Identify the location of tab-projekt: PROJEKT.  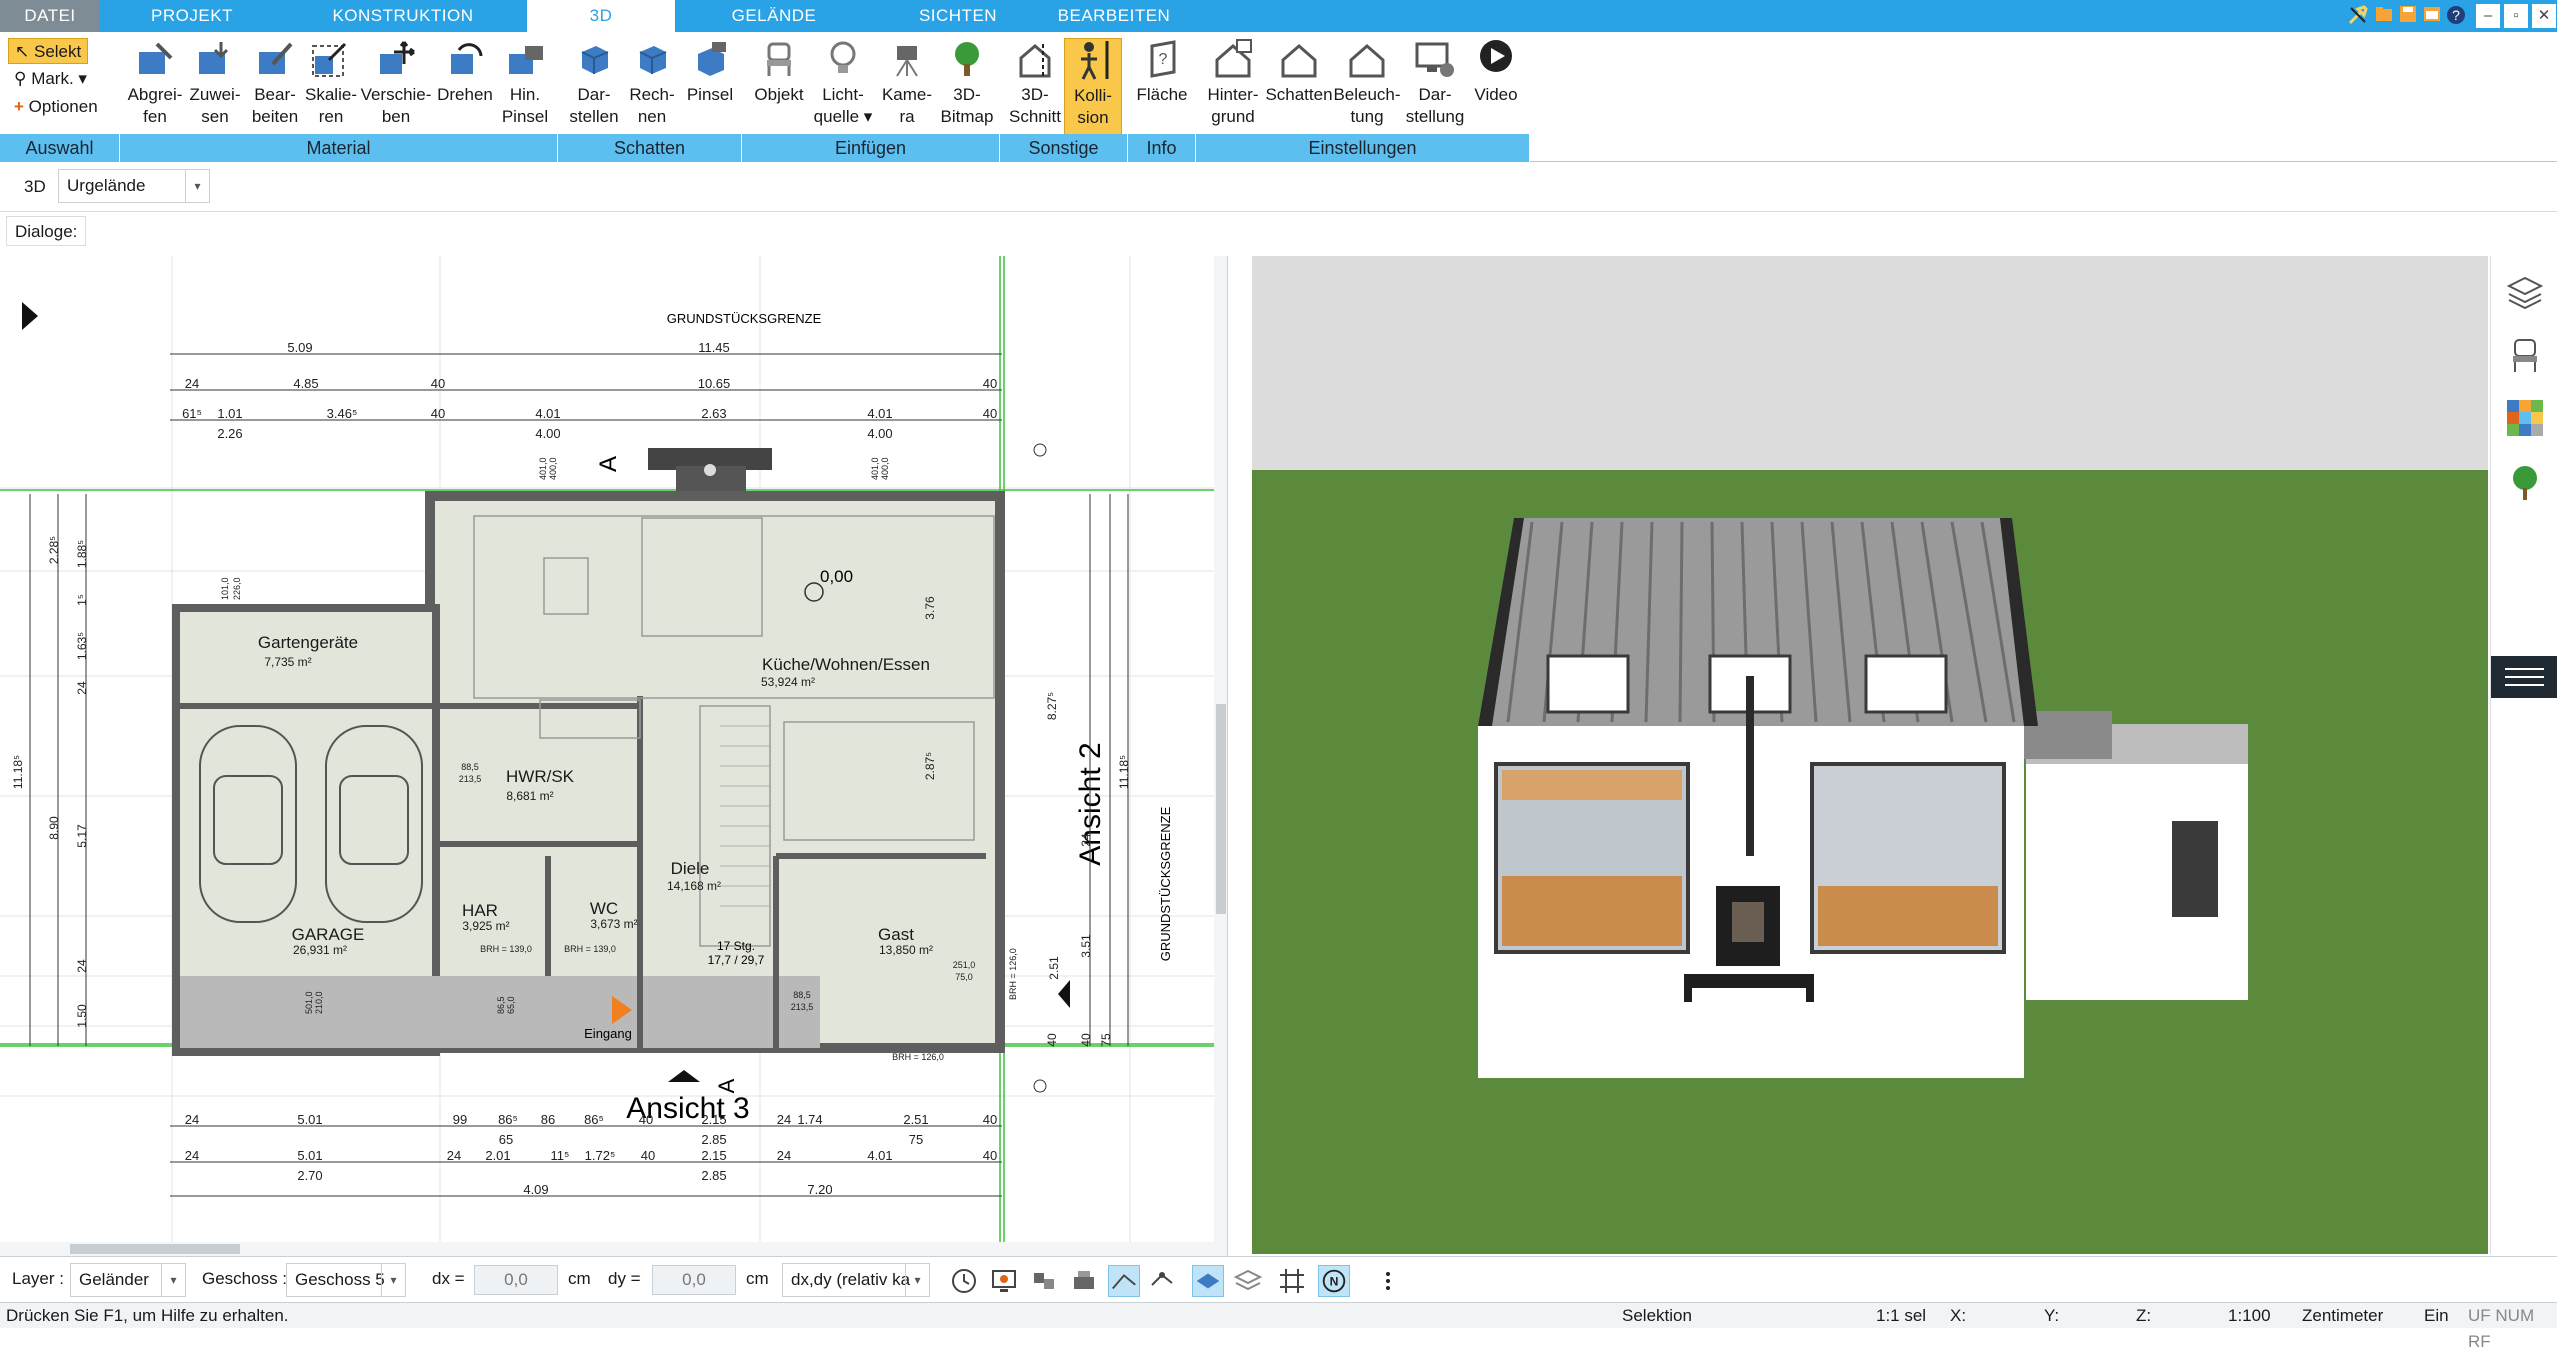
(192, 16).